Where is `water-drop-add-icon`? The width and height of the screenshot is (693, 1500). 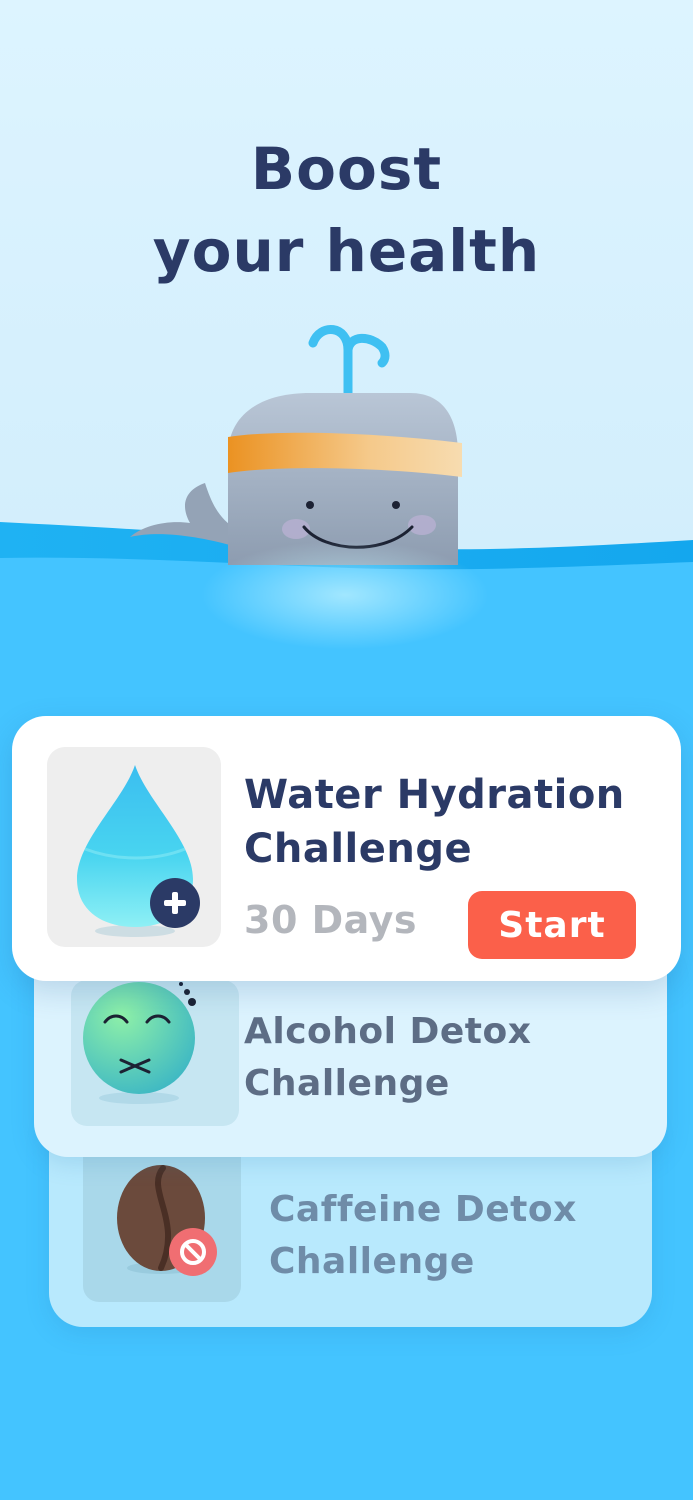
water-drop-add-icon is located at coordinates (138, 851).